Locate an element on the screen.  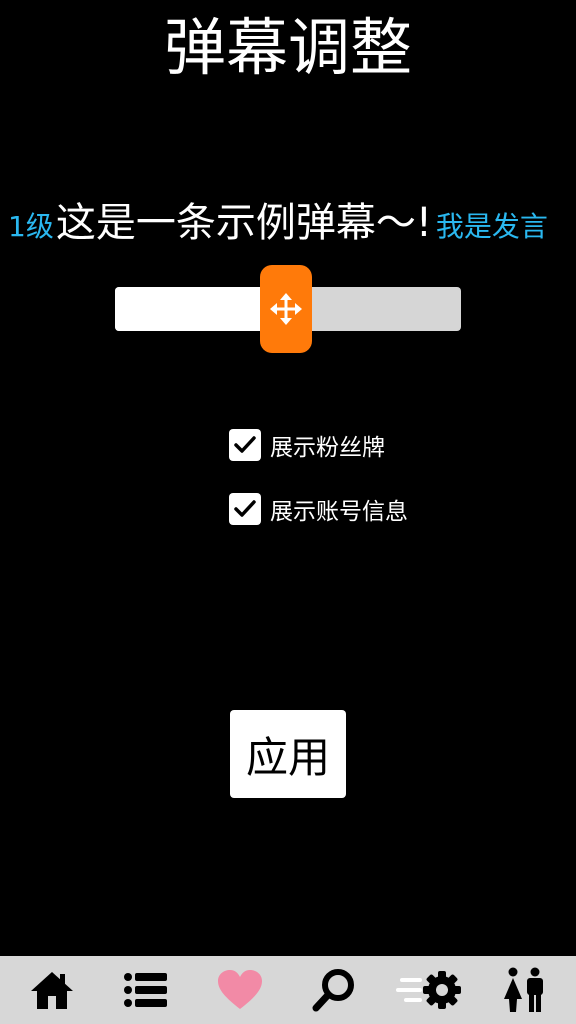
nav-list is located at coordinates (146, 990).